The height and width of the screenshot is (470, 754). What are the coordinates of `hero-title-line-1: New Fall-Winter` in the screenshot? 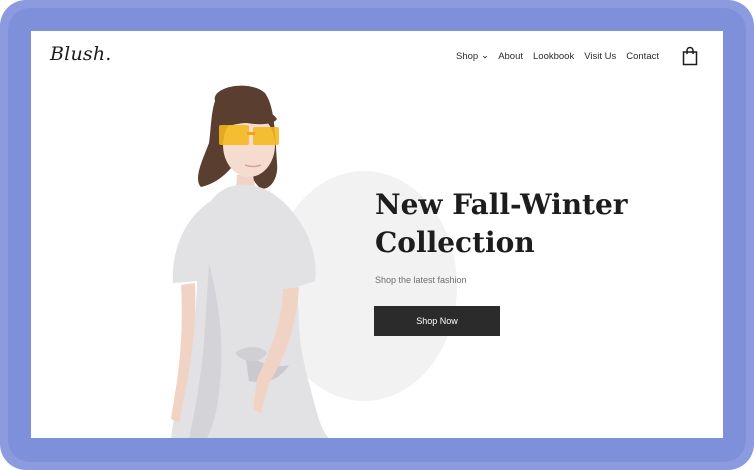 It's located at (501, 204).